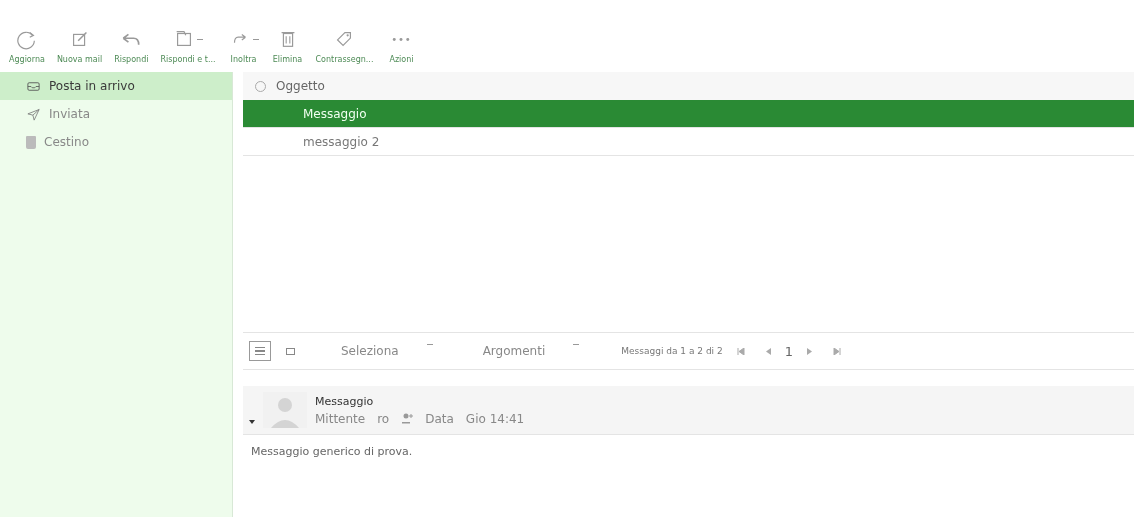 This screenshot has width=1134, height=517. I want to click on reply-icon, so click(131, 39).